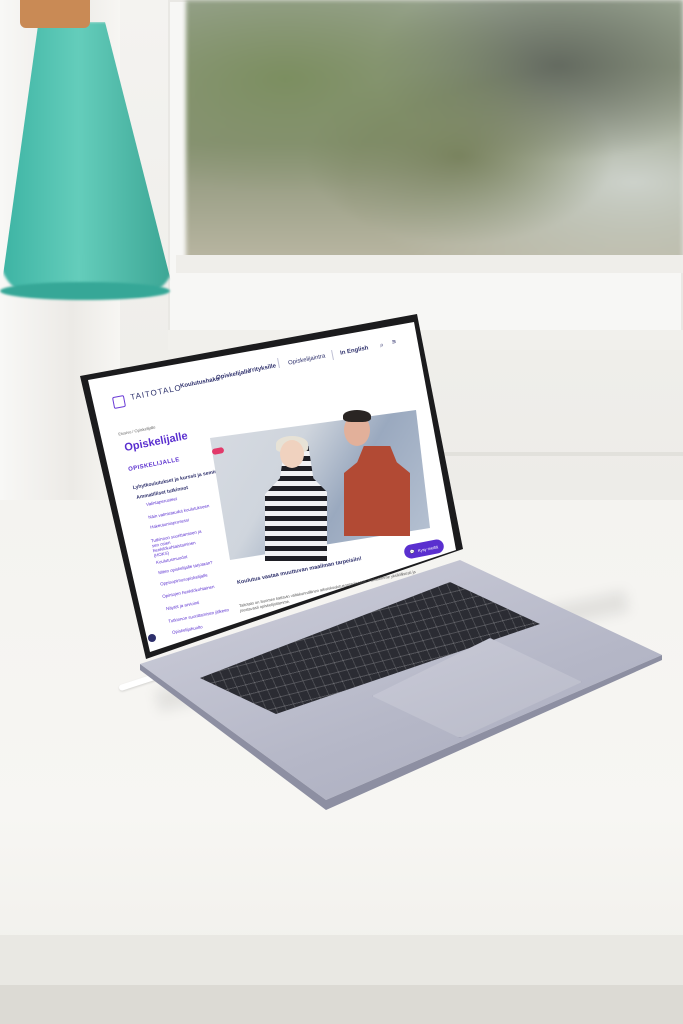 The image size is (683, 1024). What do you see at coordinates (162, 502) in the screenshot?
I see `sidebar-link: Valintaperusteet` at bounding box center [162, 502].